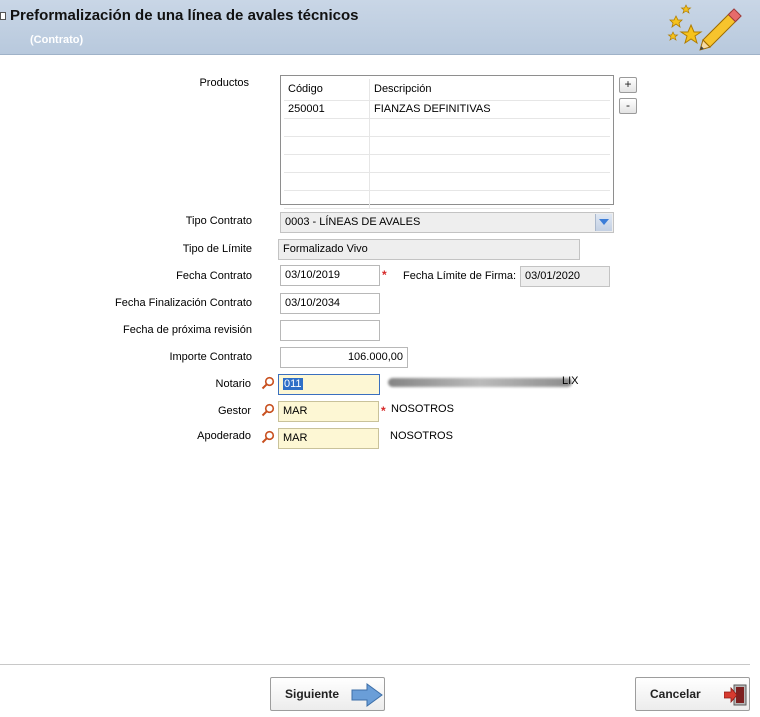 This screenshot has height=717, width=760. Describe the element at coordinates (187, 330) in the screenshot. I see `fecha-revision-label: Fecha de próxima revisión` at that location.